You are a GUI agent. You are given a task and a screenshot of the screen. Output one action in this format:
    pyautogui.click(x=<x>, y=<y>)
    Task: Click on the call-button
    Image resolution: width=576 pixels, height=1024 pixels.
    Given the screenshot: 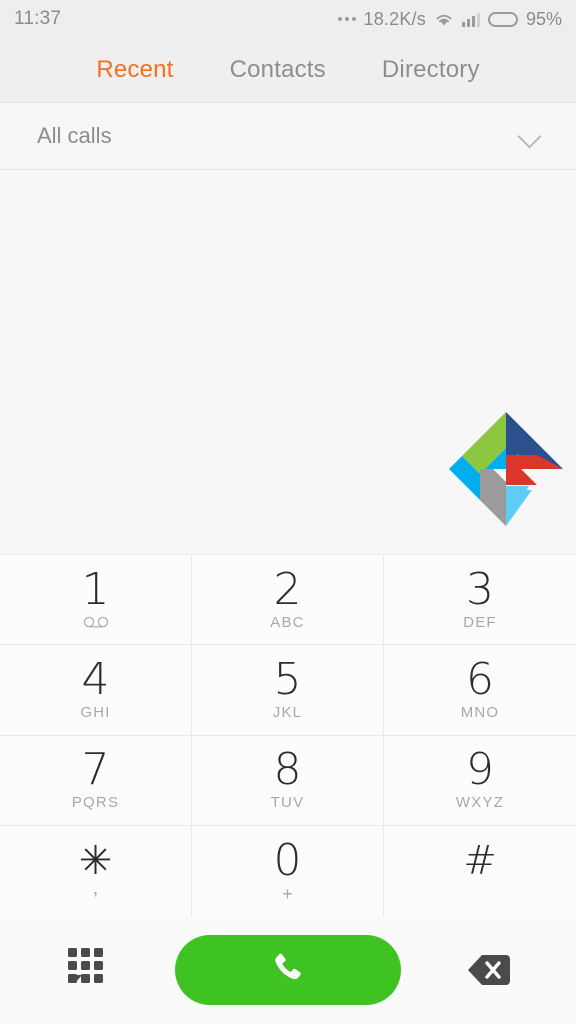 What is the action you would take?
    pyautogui.click(x=288, y=970)
    